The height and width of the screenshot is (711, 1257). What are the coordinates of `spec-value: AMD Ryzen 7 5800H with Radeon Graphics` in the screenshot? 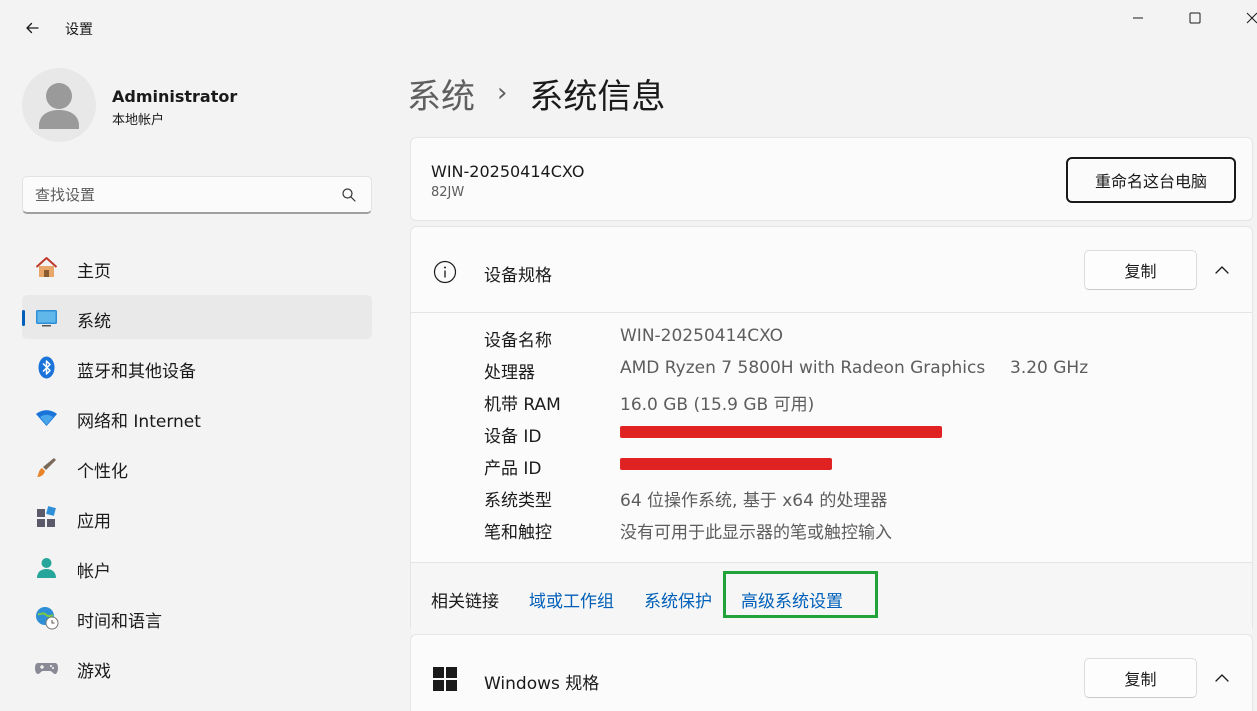 It's located at (803, 368).